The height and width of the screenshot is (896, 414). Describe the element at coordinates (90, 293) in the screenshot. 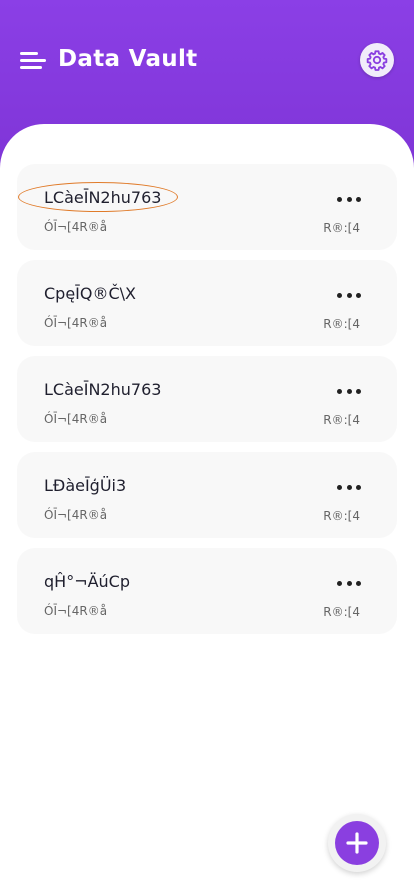

I see `item-title: CpęĪQ®Č\X` at that location.